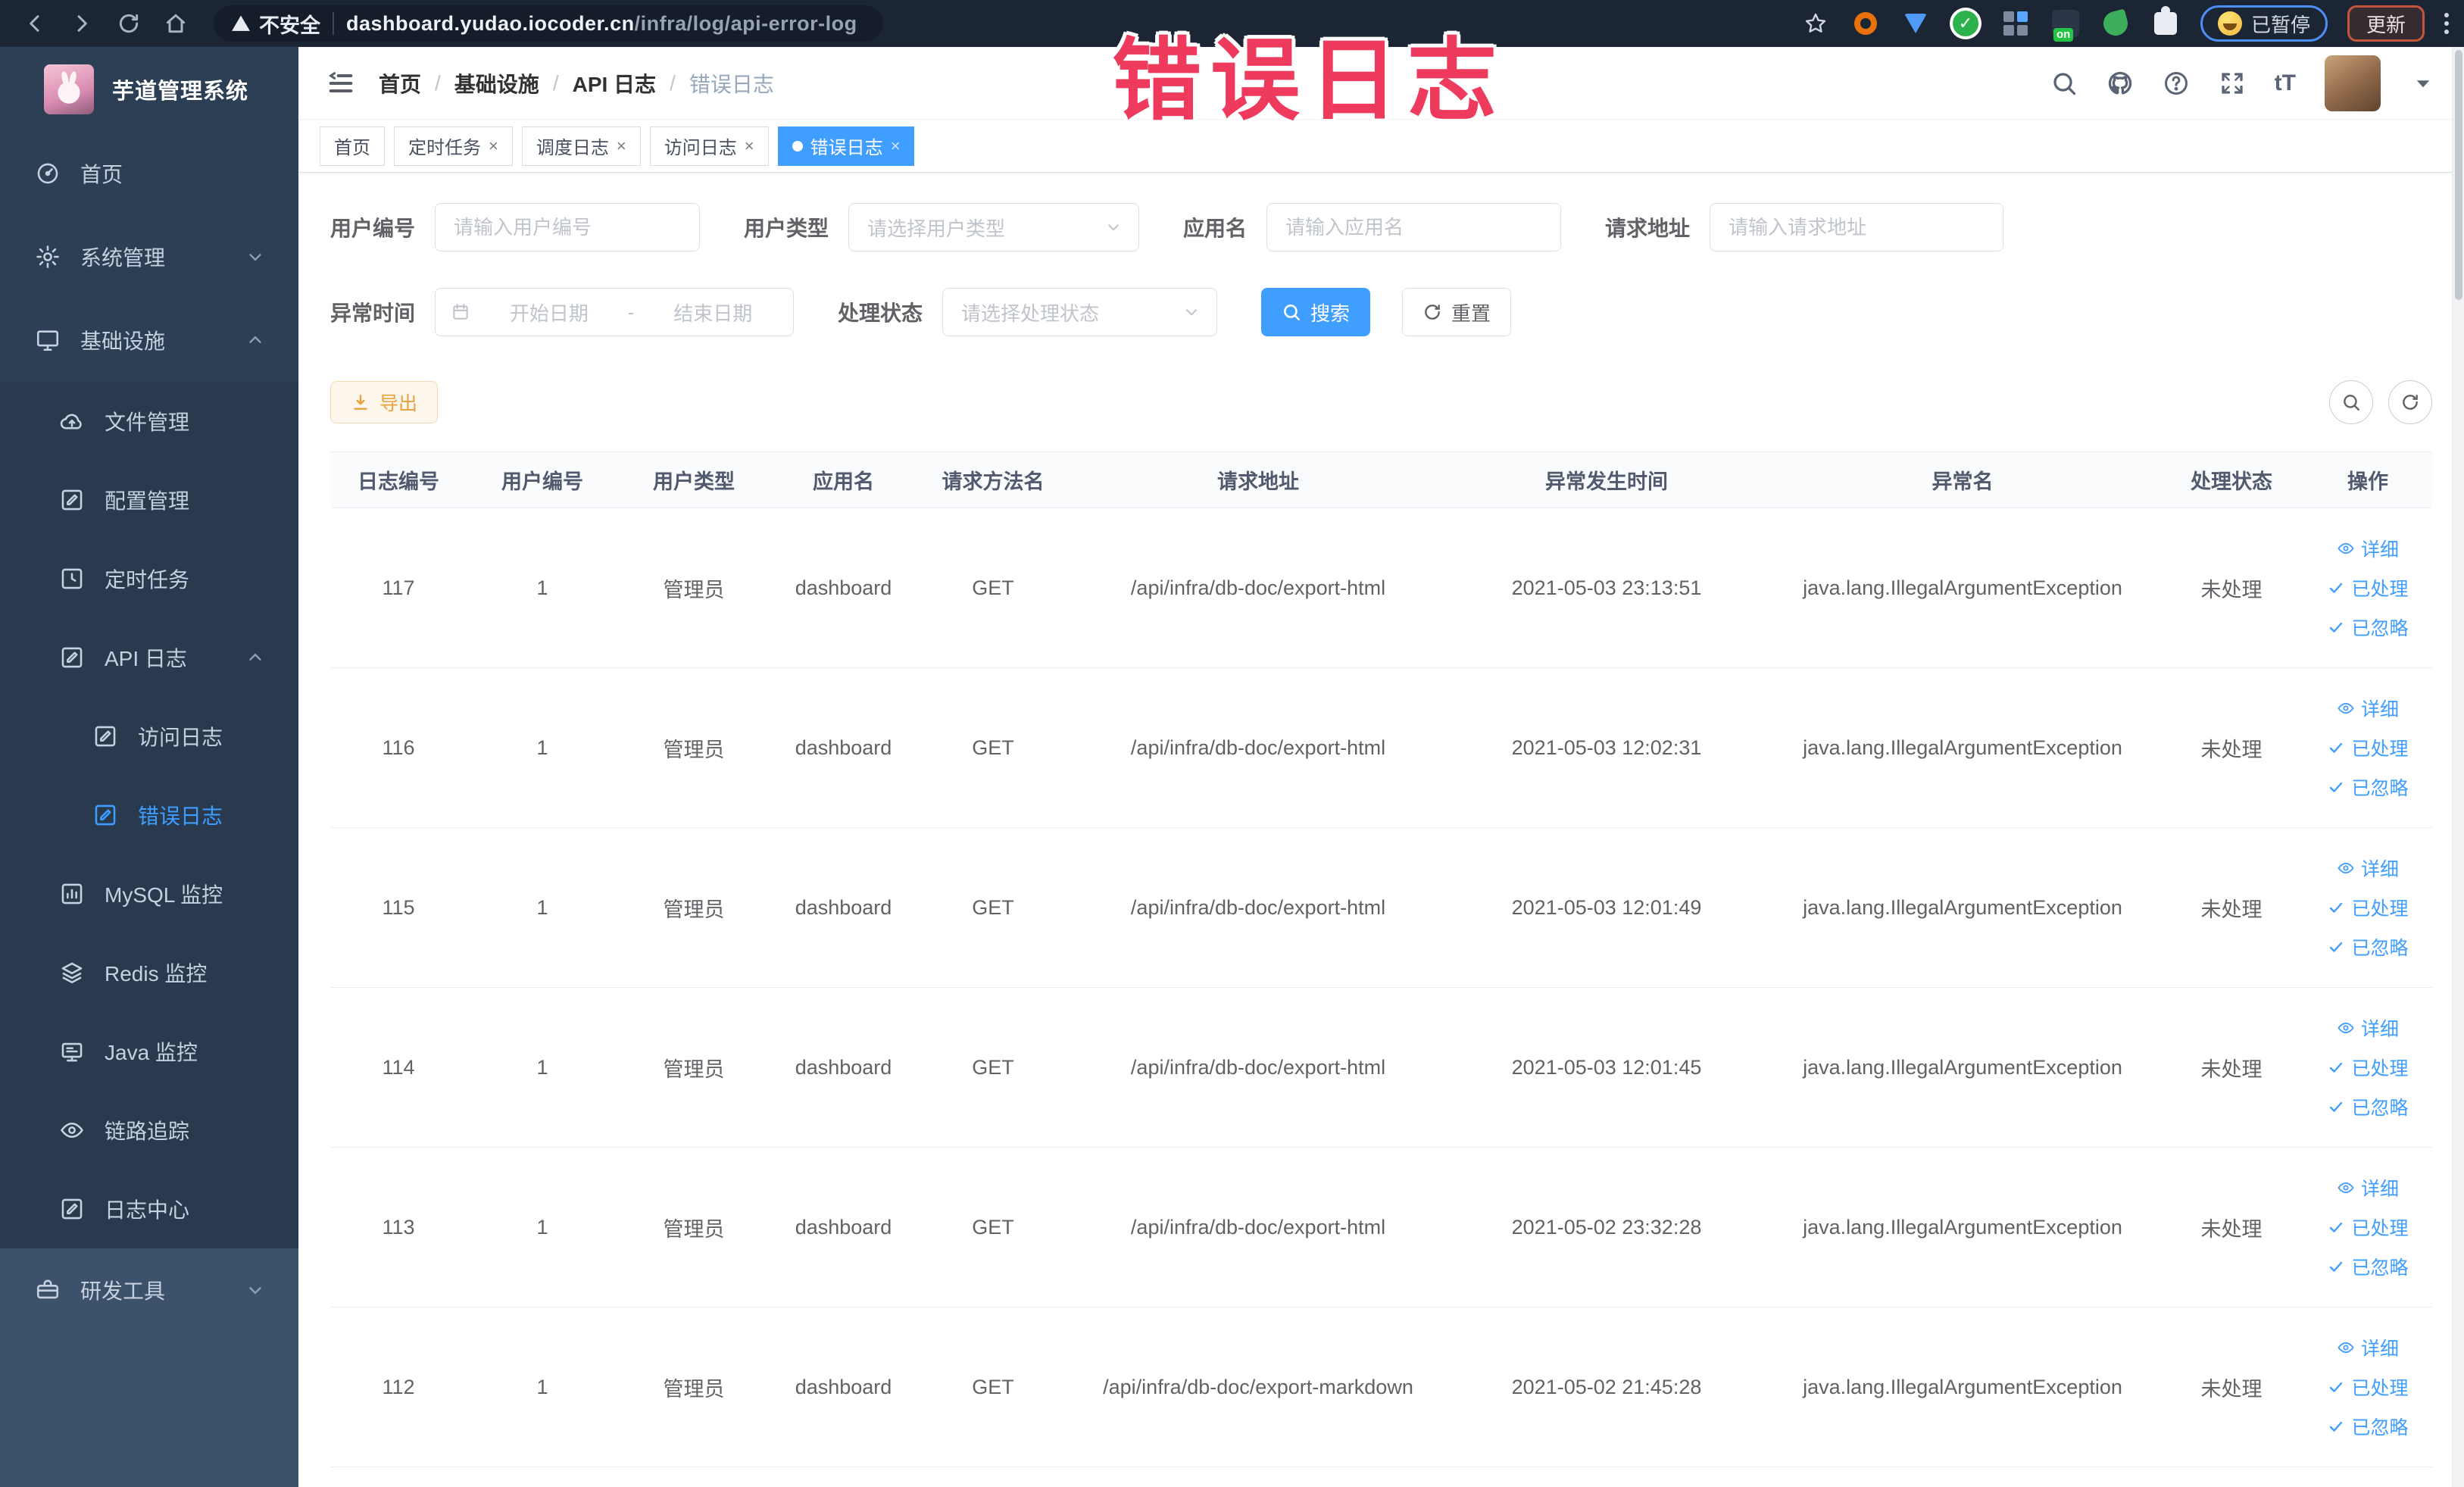  Describe the element at coordinates (149, 173) in the screenshot. I see `sidebar-item-首页: 首页` at that location.